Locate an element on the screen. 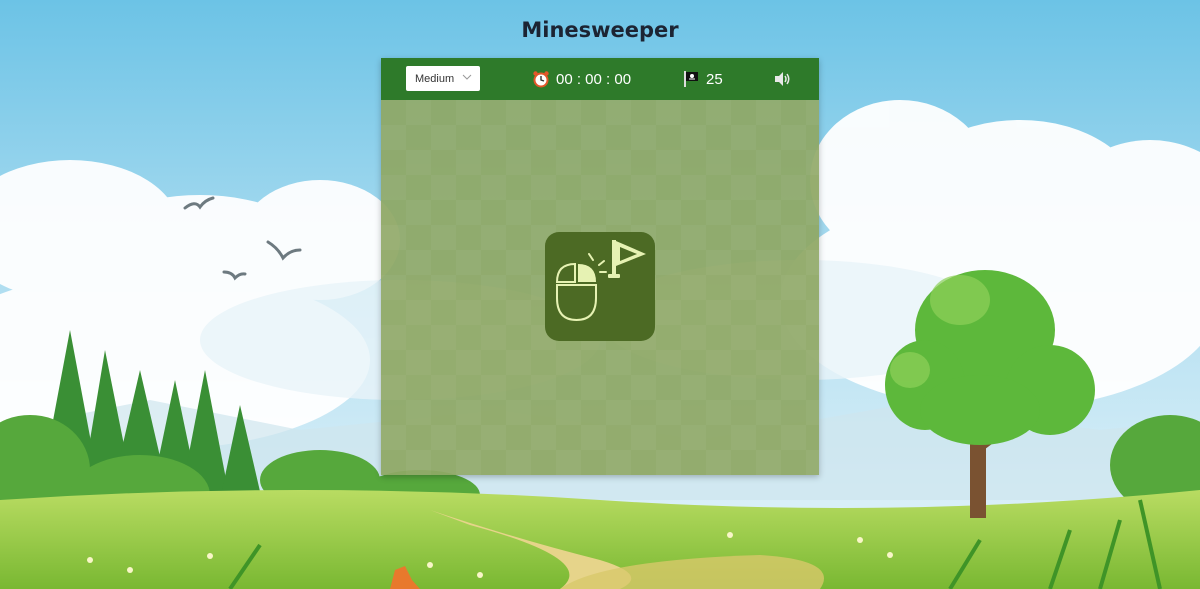 The width and height of the screenshot is (1200, 589). page-title: Minesweeper is located at coordinates (600, 30).